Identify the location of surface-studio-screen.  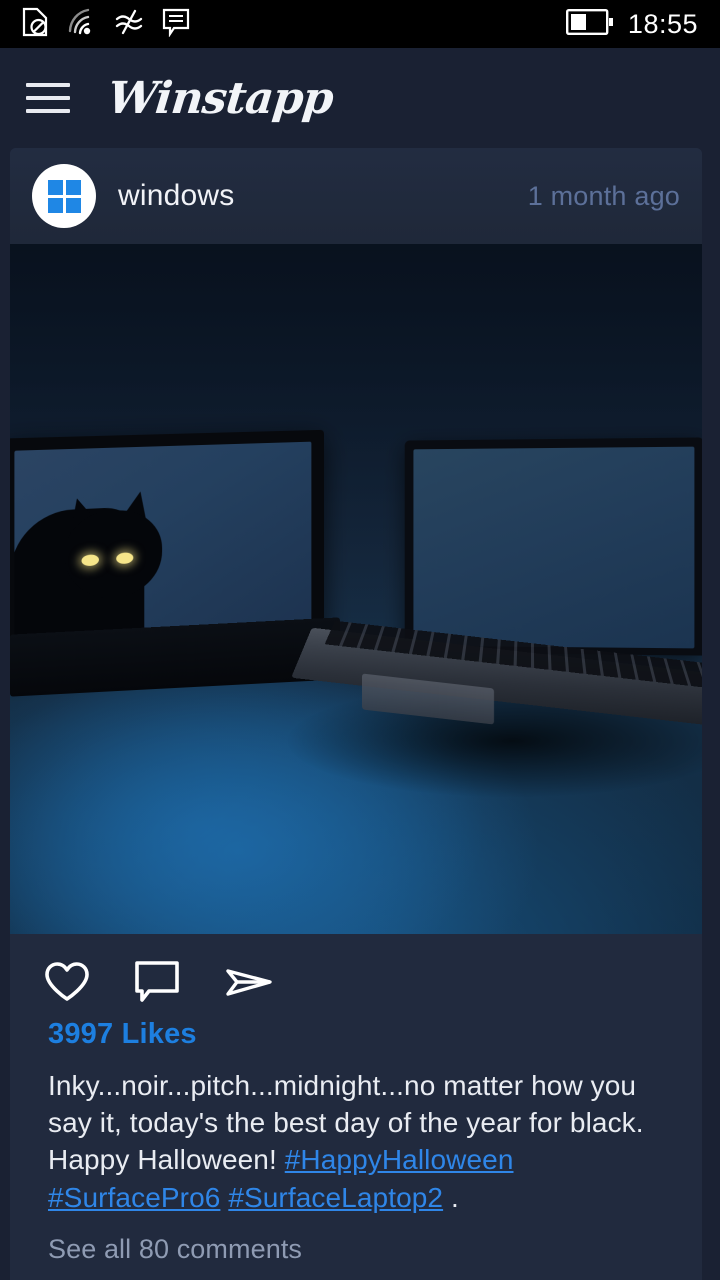
(163, 543).